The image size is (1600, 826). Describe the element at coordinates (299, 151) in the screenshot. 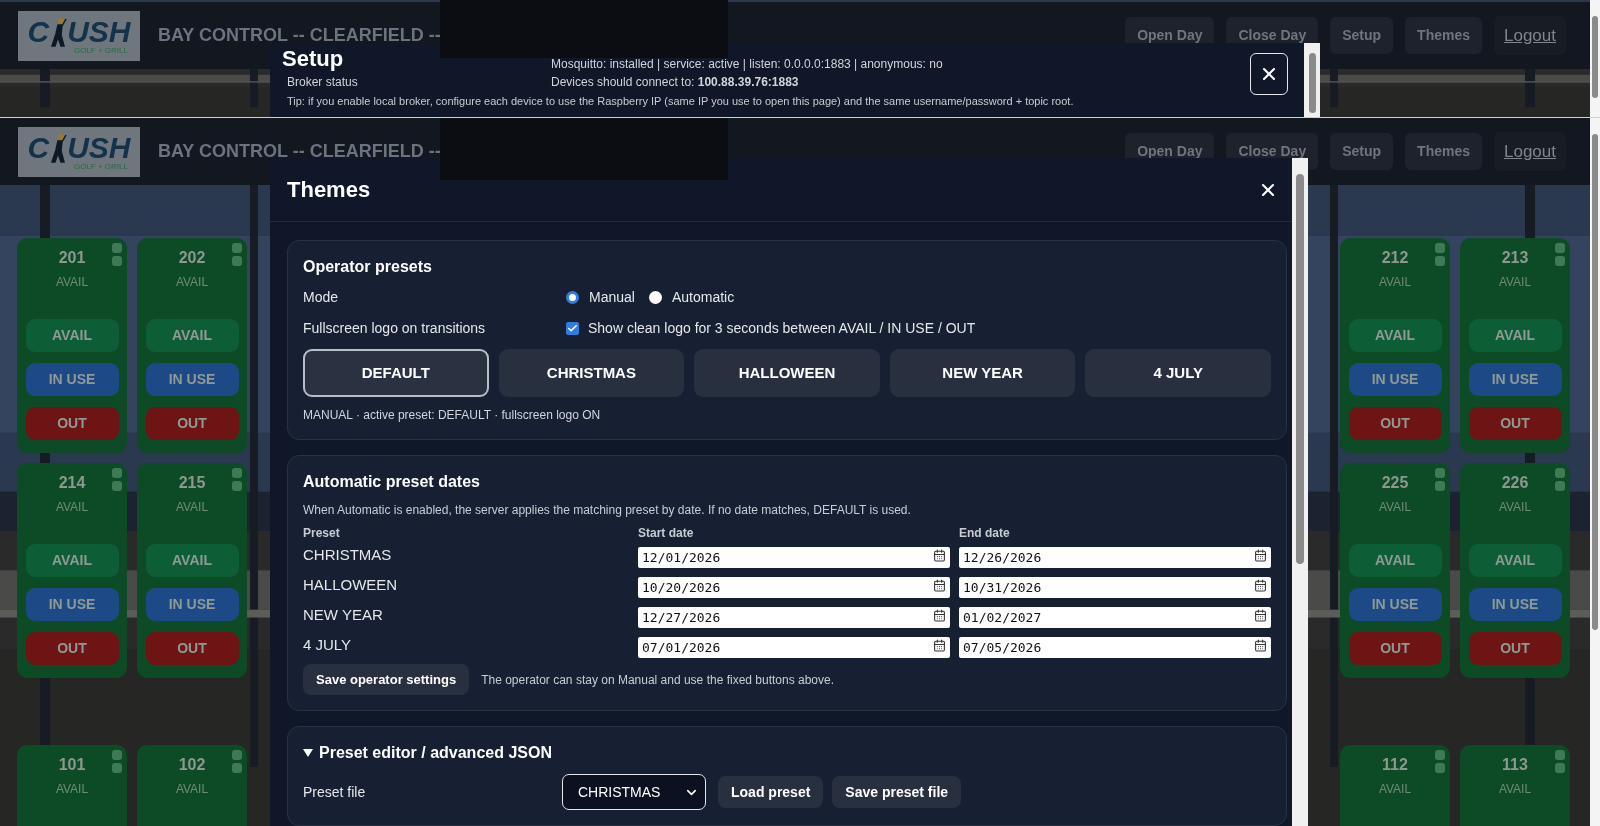

I see `page-title: BAY CONTROL -- CLEARFIELD --` at that location.